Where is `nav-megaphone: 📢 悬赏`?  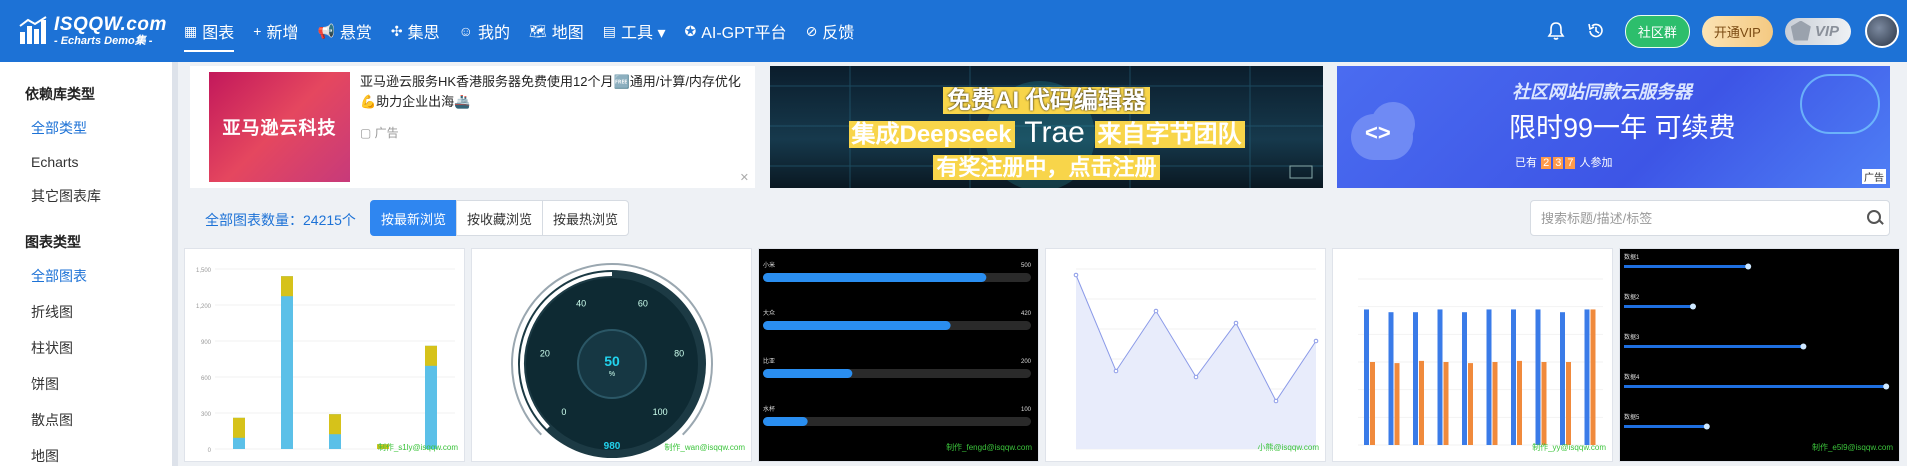
nav-megaphone: 📢 悬赏 is located at coordinates (344, 31).